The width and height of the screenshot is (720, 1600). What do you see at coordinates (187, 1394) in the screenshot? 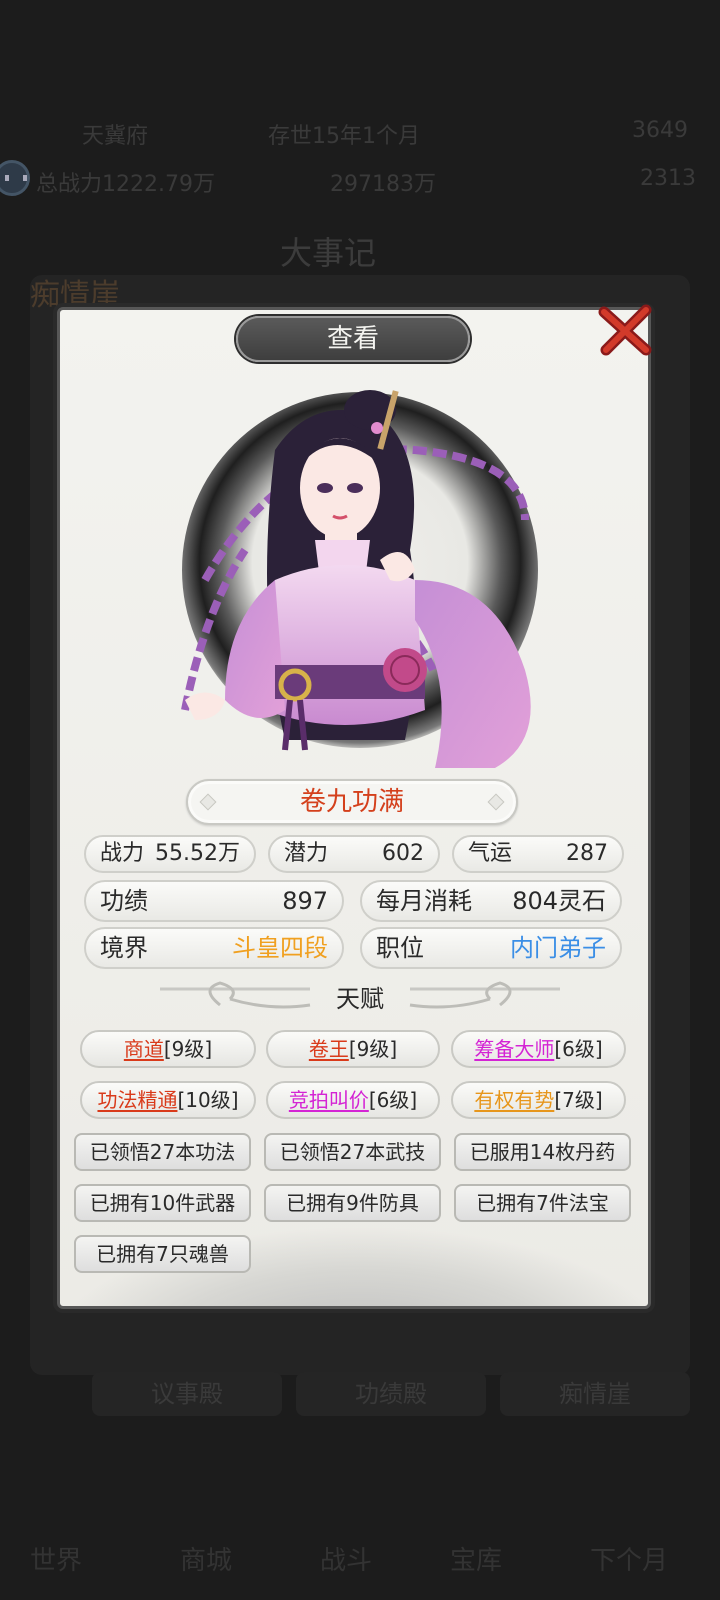
I see `bg-tab-1: 议事殿` at bounding box center [187, 1394].